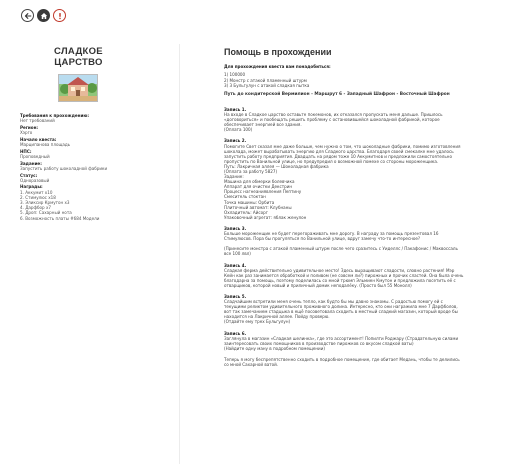 This screenshot has width=523, height=475. What do you see at coordinates (26, 133) in the screenshot?
I see `region-value: Хэрго` at bounding box center [26, 133].